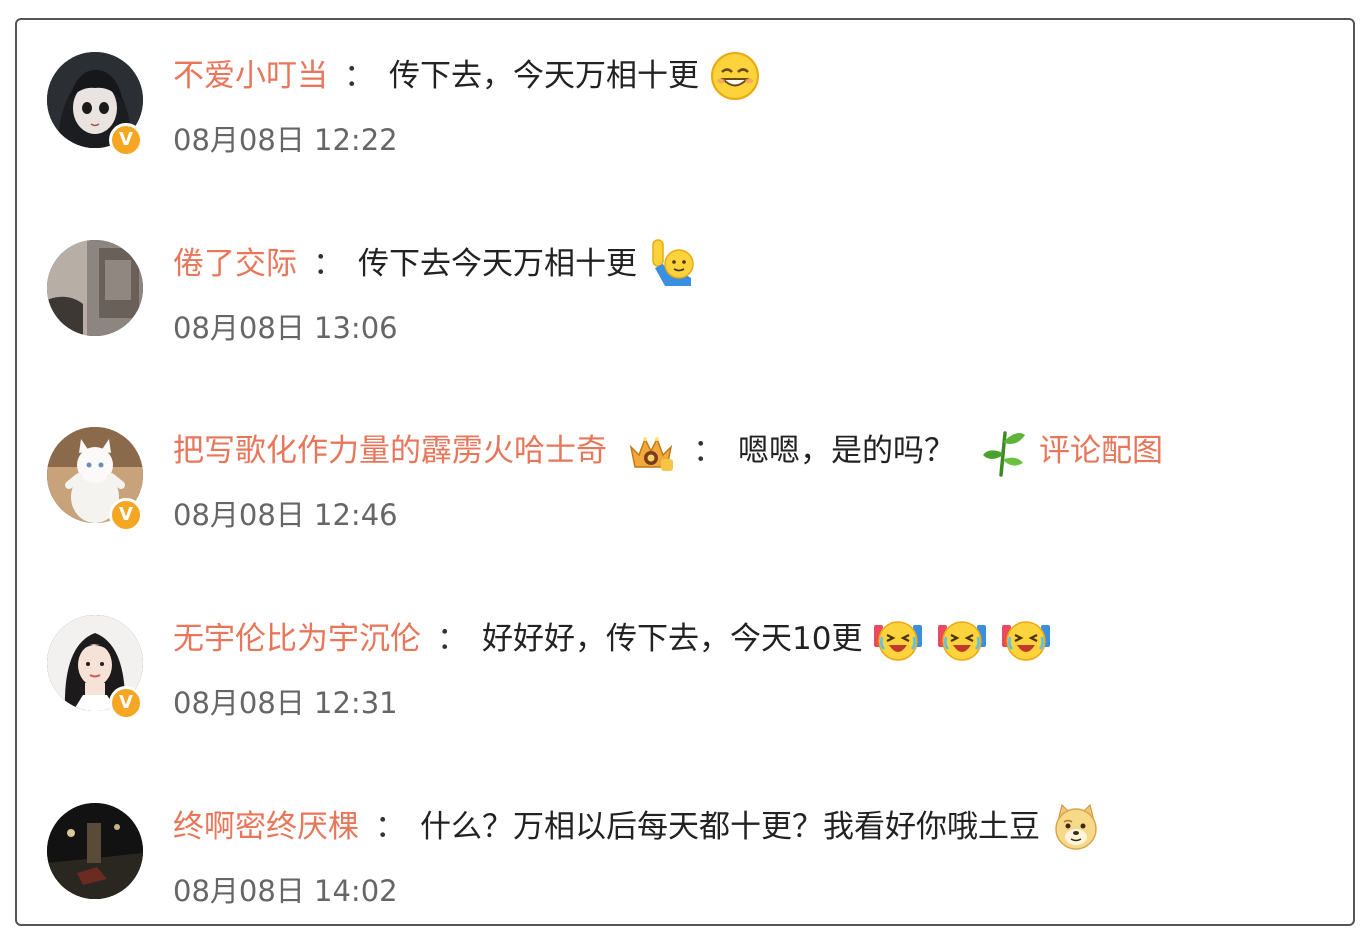  I want to click on crown-level-badge, so click(651, 451).